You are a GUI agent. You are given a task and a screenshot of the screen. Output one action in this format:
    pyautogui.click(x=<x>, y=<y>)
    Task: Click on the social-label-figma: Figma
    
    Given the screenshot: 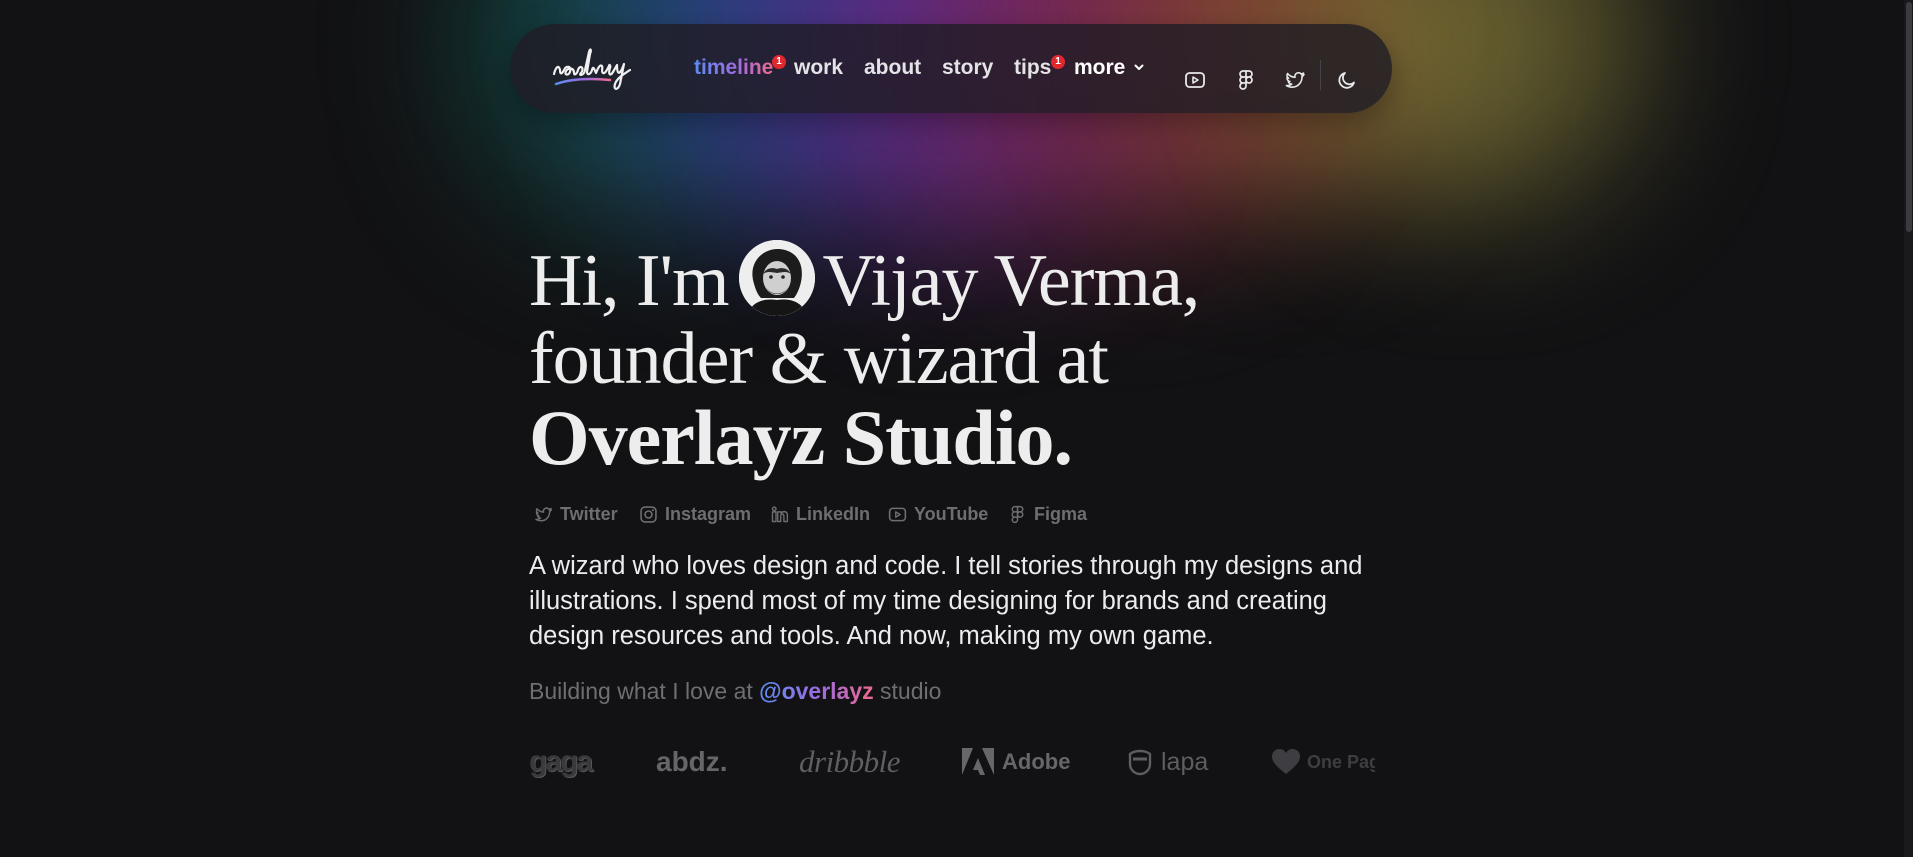 What is the action you would take?
    pyautogui.click(x=1061, y=513)
    